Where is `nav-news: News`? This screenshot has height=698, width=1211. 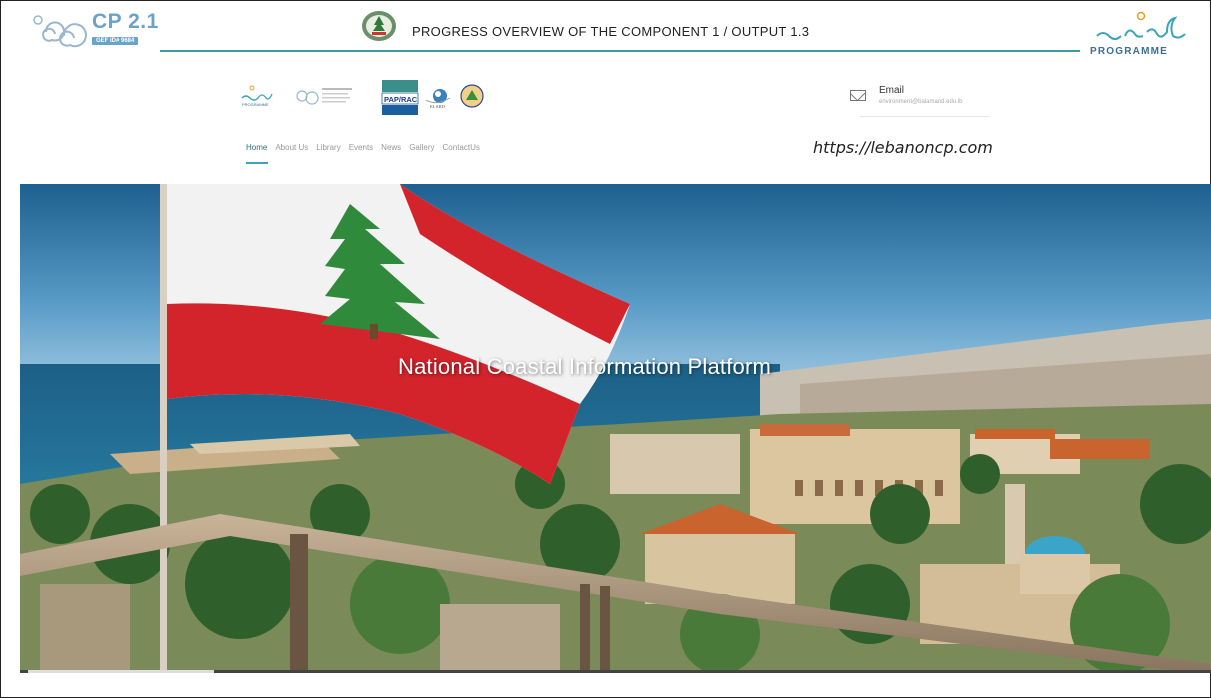
nav-news: News is located at coordinates (391, 147).